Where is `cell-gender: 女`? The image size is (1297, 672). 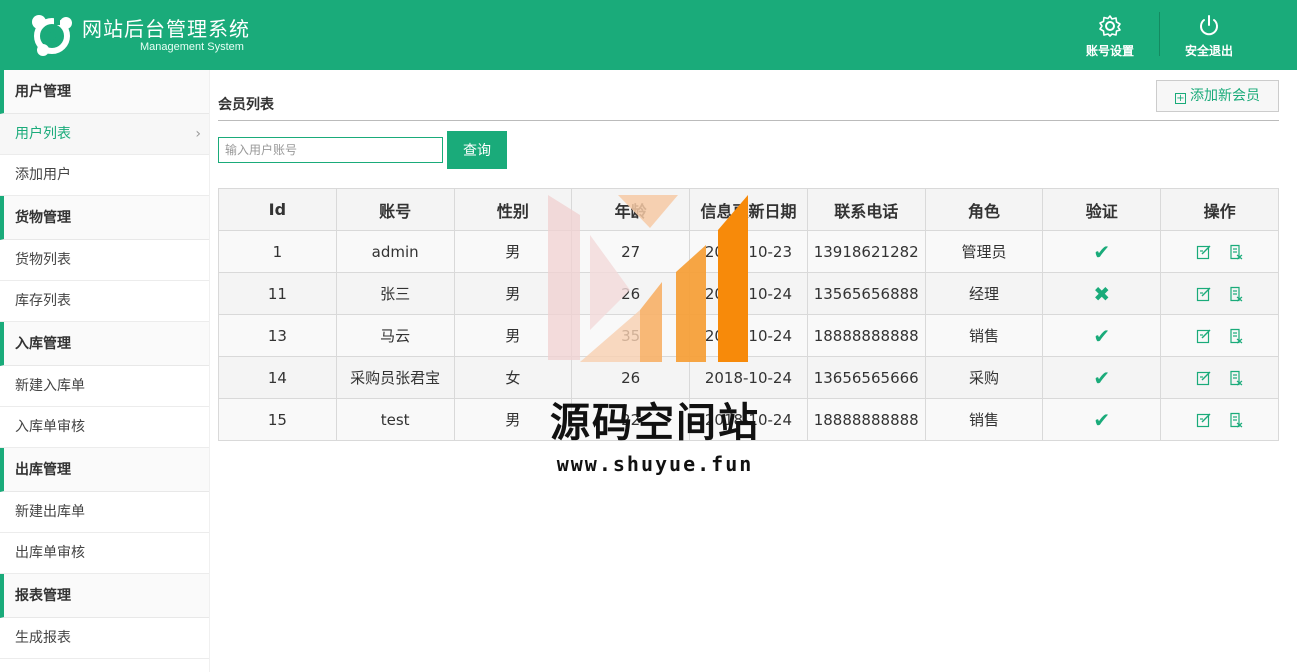
cell-gender: 女 is located at coordinates (513, 377).